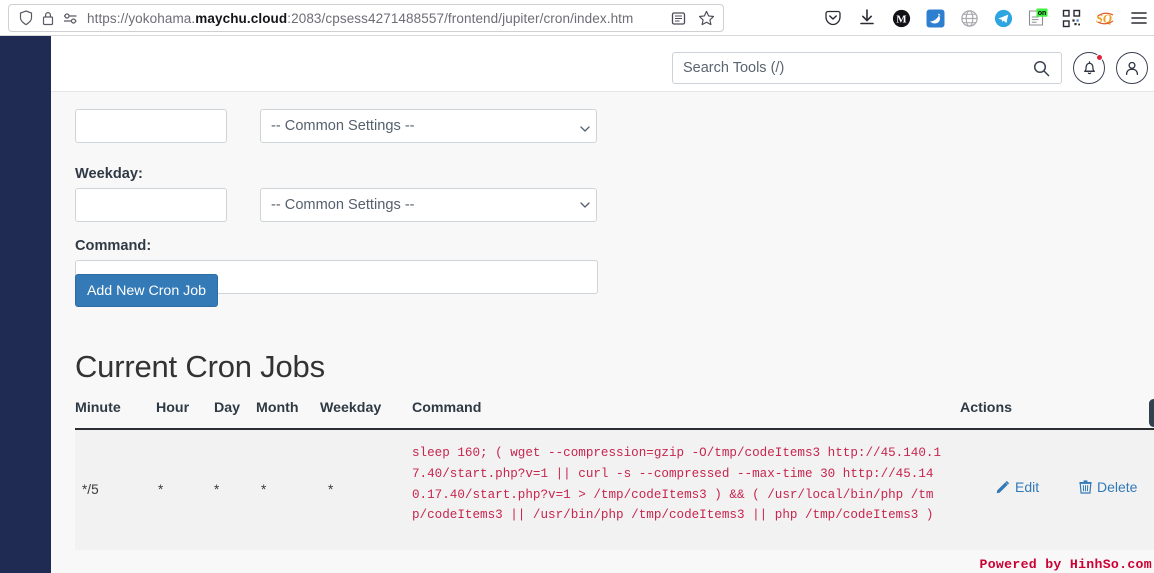 This screenshot has width=1154, height=573. I want to click on cell-hour: *, so click(161, 489).